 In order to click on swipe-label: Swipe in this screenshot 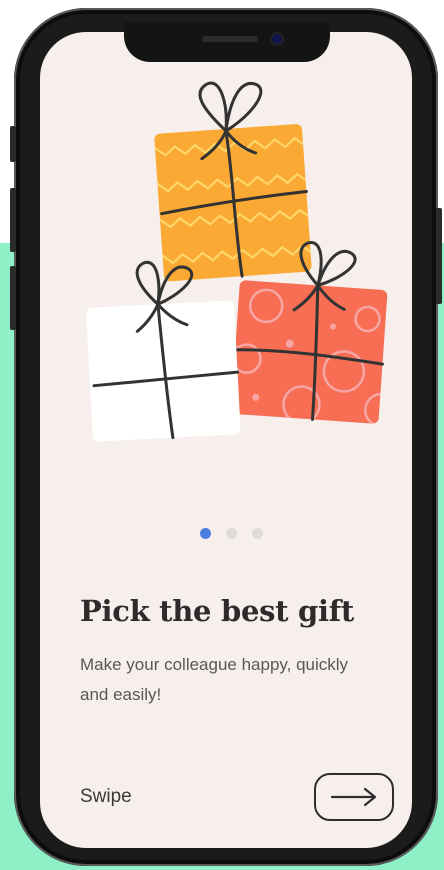, I will do `click(106, 796)`.